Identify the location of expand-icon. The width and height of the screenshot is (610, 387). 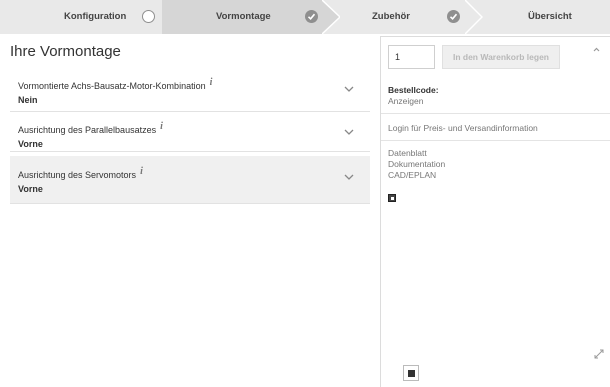
(599, 354).